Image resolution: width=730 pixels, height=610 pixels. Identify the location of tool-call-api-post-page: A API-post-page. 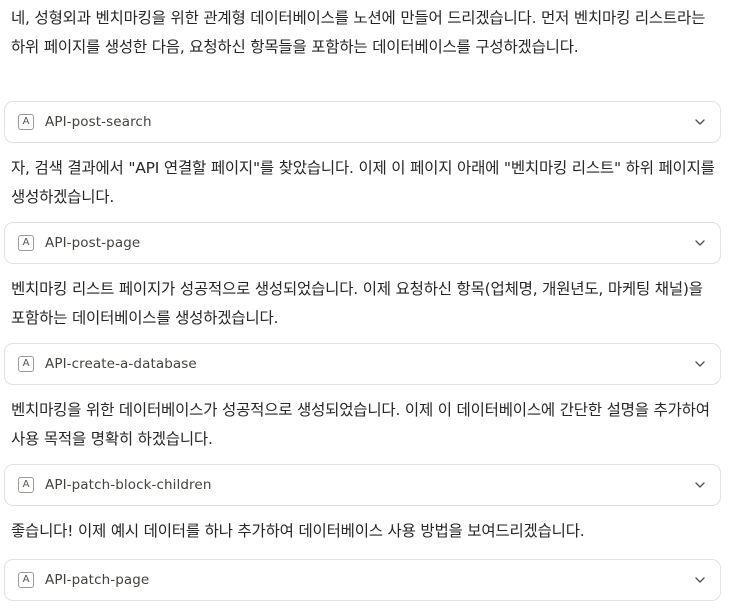
(362, 243).